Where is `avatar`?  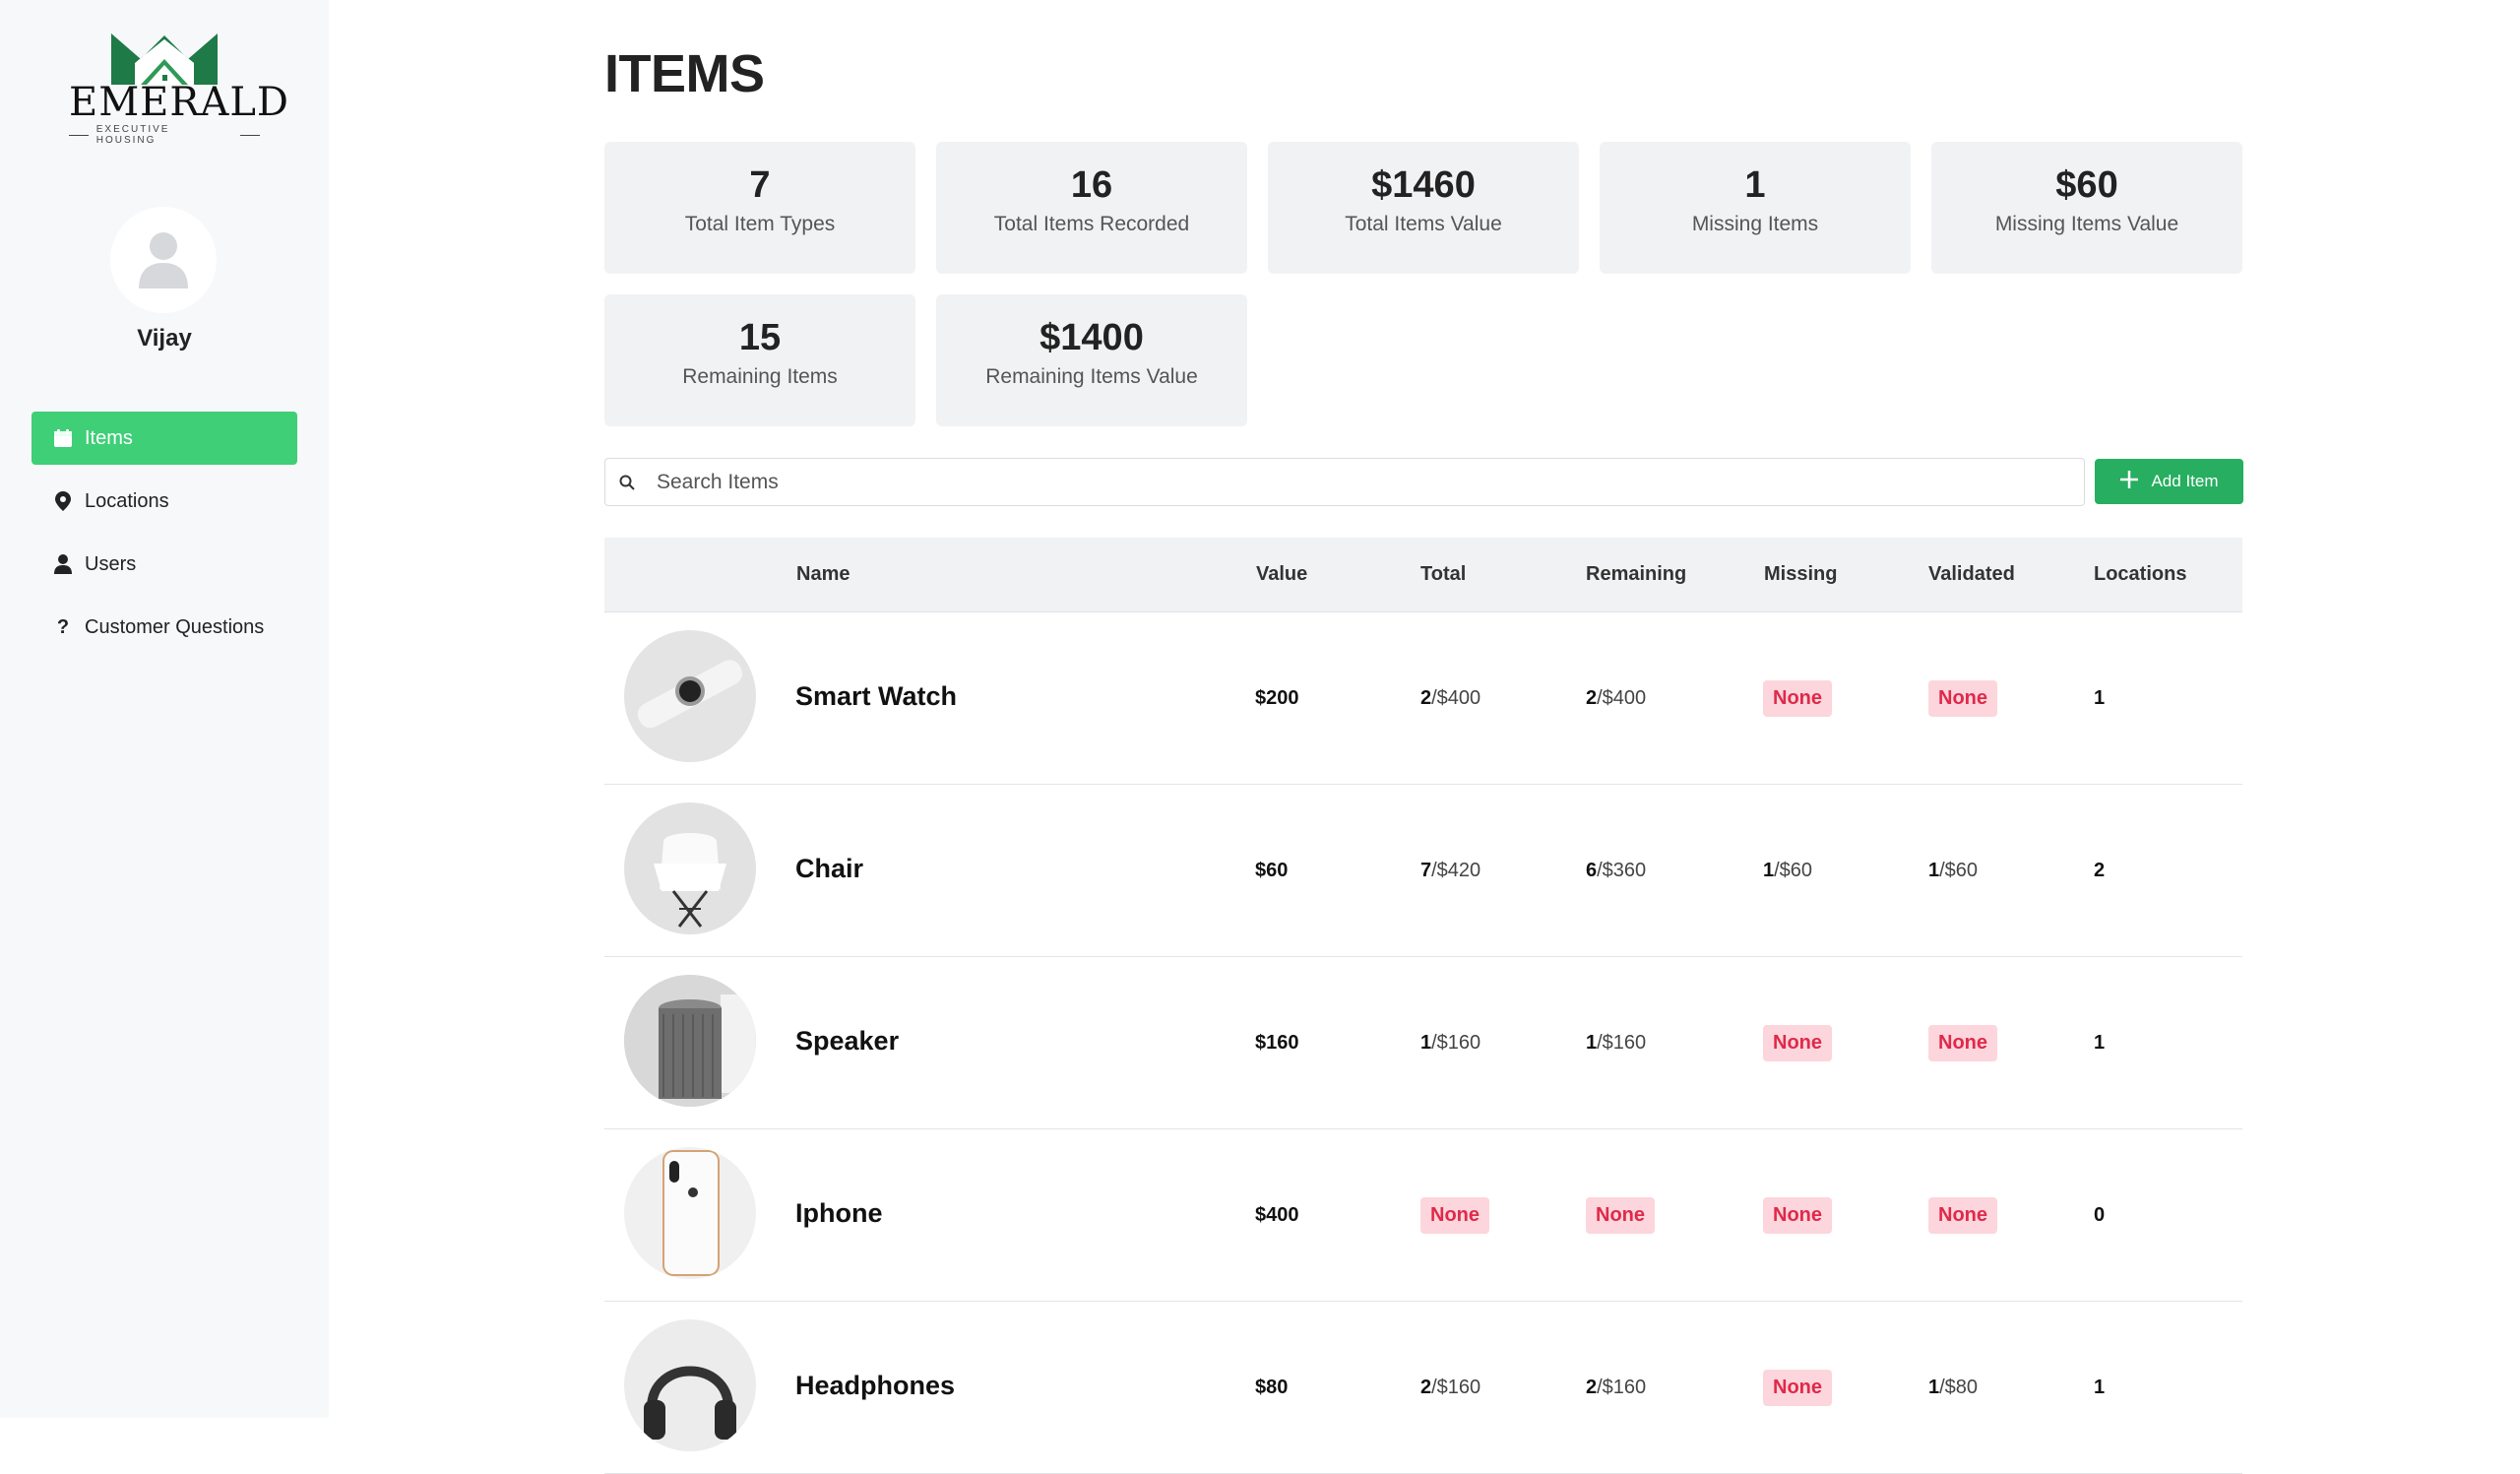
avatar is located at coordinates (163, 260).